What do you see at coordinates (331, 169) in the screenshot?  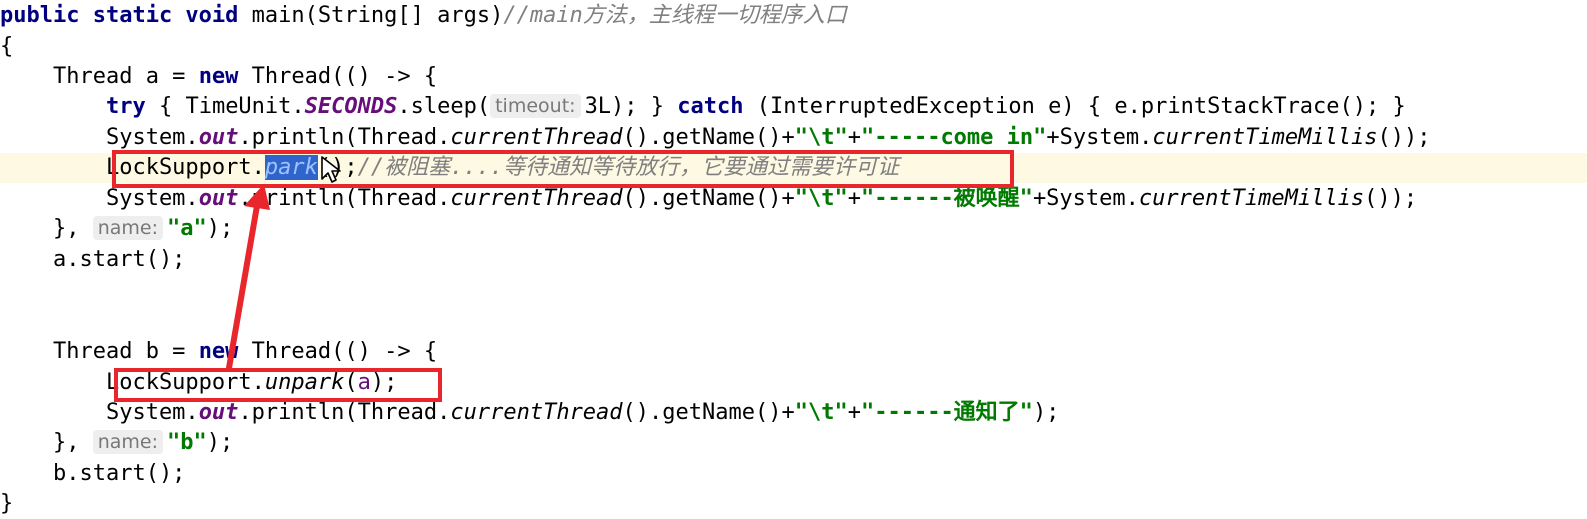 I see `mouse-pointer-icon` at bounding box center [331, 169].